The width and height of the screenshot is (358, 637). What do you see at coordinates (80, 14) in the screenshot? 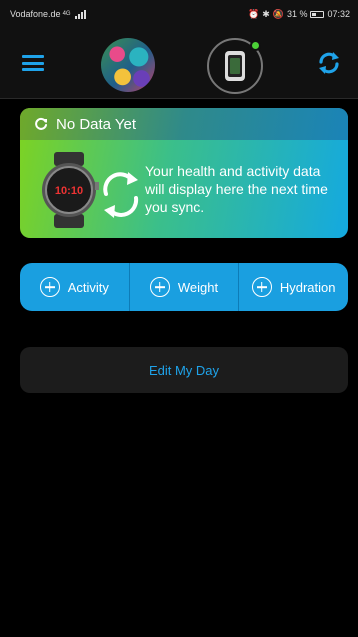
I see `signal-icon` at bounding box center [80, 14].